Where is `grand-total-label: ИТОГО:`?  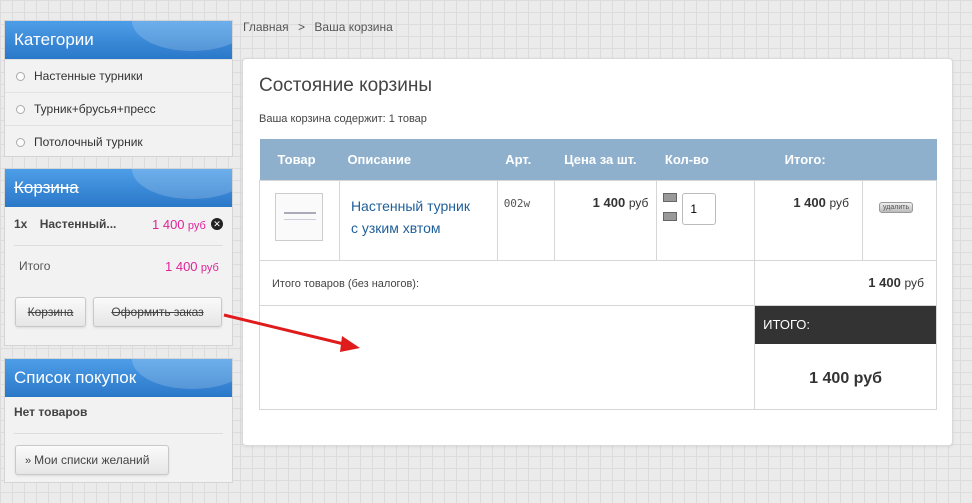 grand-total-label: ИТОГО: is located at coordinates (845, 324).